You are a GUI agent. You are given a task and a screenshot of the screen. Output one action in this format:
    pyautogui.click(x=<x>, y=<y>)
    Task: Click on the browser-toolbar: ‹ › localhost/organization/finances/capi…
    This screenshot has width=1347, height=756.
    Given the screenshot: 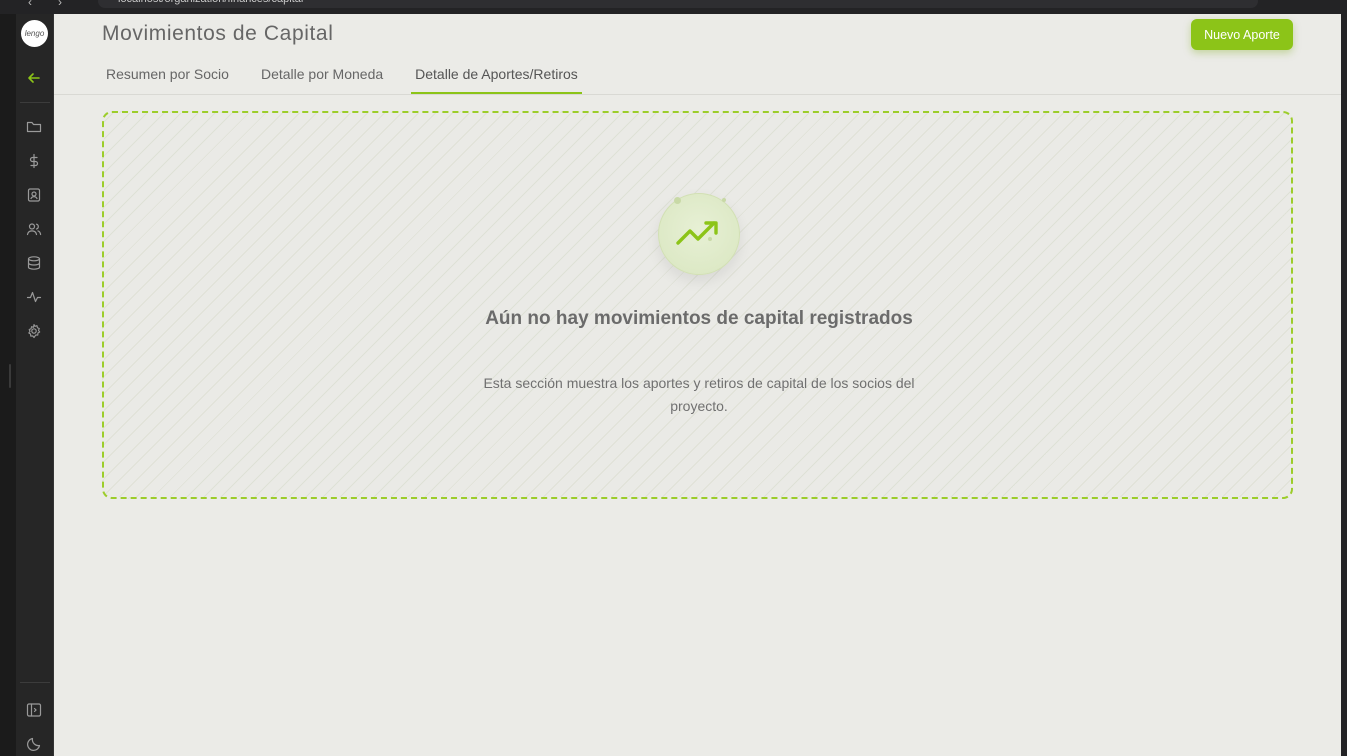 What is the action you would take?
    pyautogui.click(x=673, y=7)
    